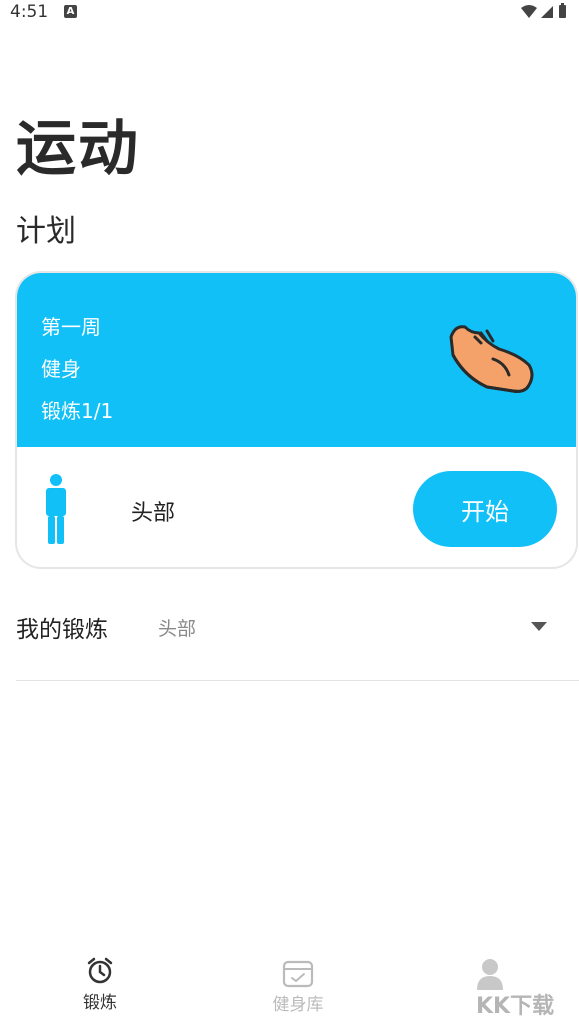 The height and width of the screenshot is (1020, 579). What do you see at coordinates (100, 970) in the screenshot?
I see `alarm-clock-icon` at bounding box center [100, 970].